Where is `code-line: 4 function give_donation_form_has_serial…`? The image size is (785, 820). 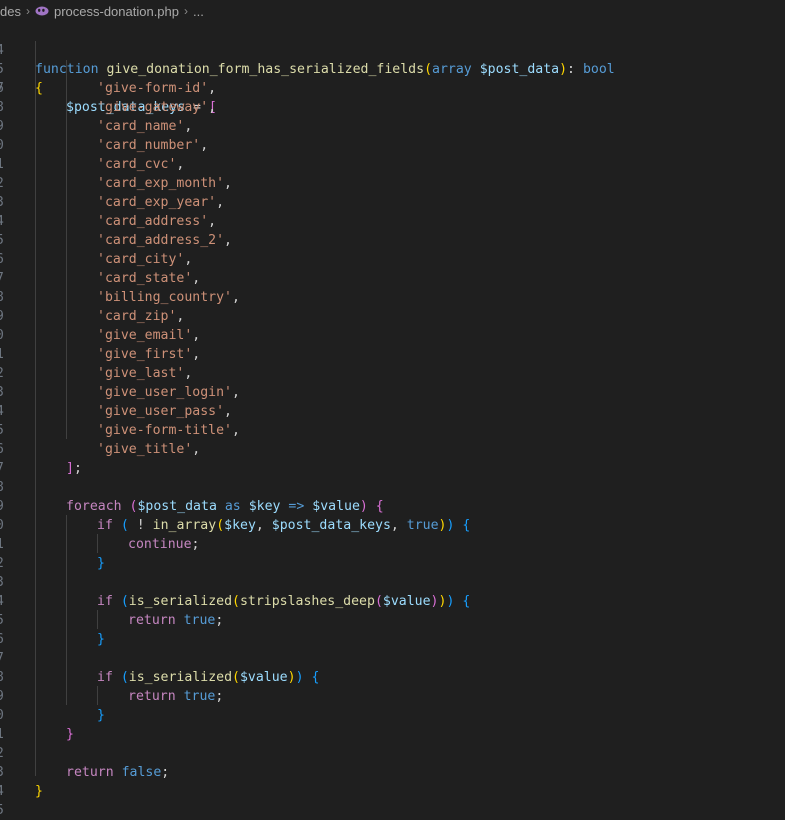
code-line: 4 function give_donation_form_has_serial… is located at coordinates (392, 49).